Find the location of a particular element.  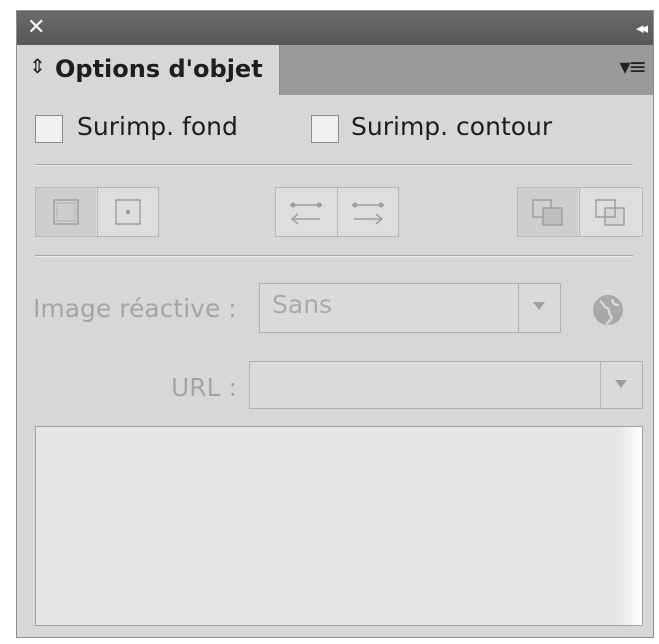

overlap-back-button is located at coordinates (610, 212).